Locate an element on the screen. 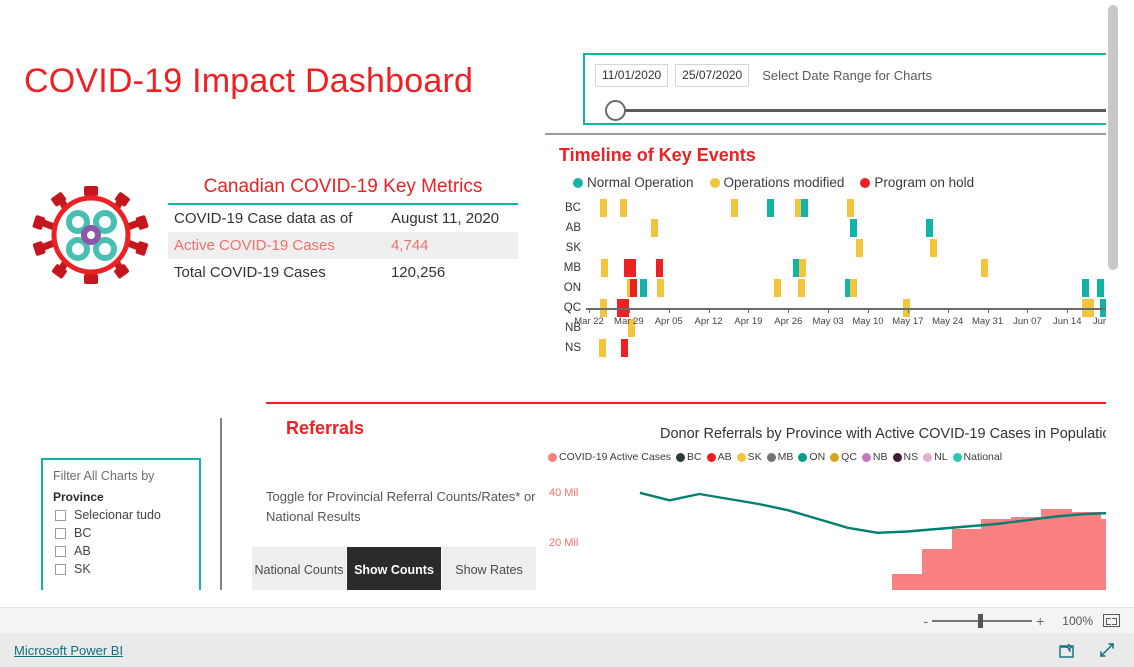 This screenshot has height=667, width=1134. timeline-row-ab: AB is located at coordinates (832, 228).